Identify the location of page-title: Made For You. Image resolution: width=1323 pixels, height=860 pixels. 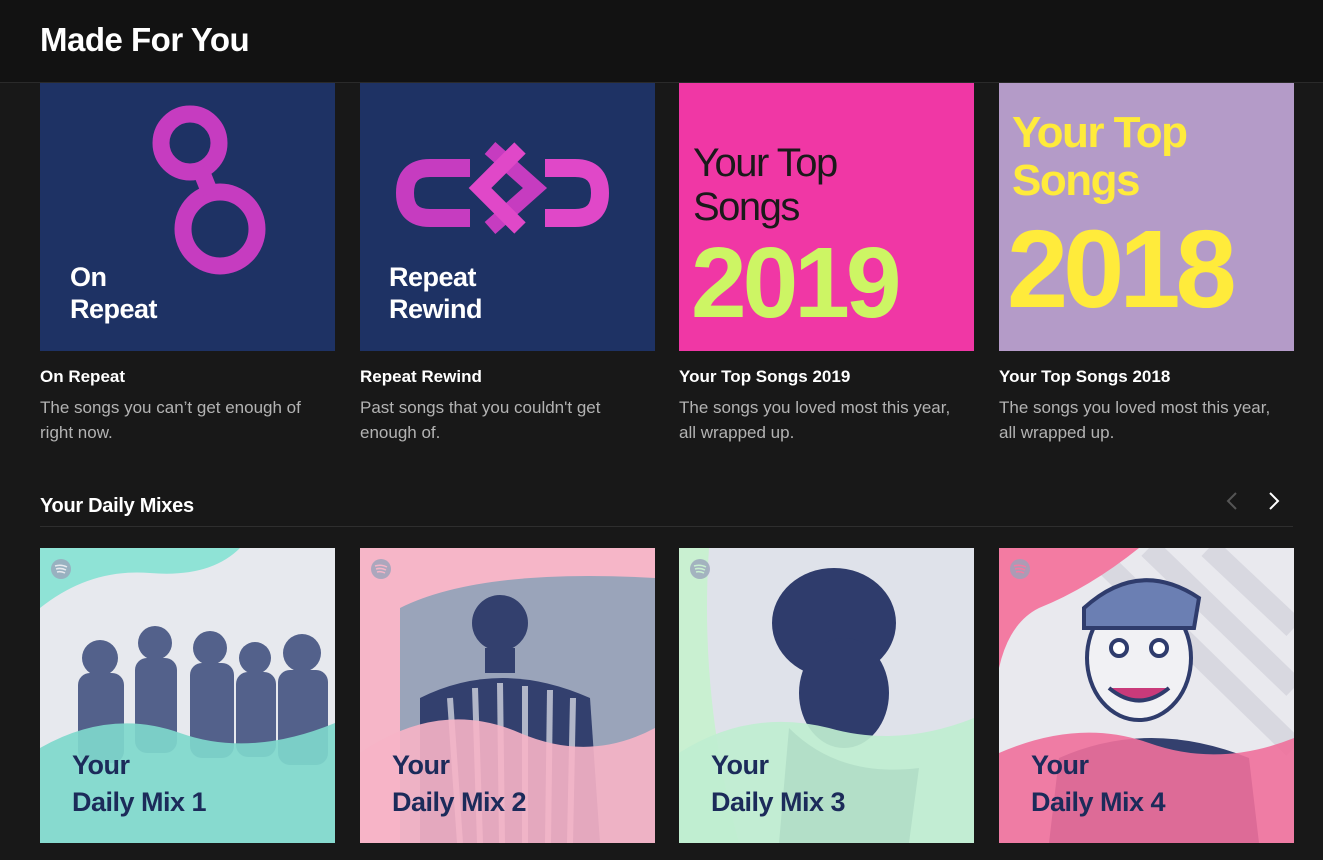
(145, 39).